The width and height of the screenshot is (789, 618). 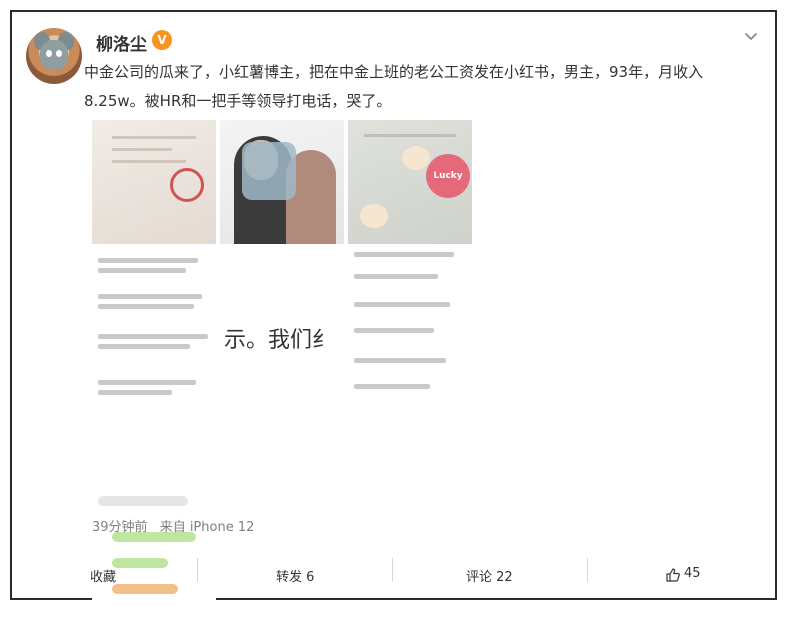 I want to click on repost-button: 转发 6, so click(x=295, y=575).